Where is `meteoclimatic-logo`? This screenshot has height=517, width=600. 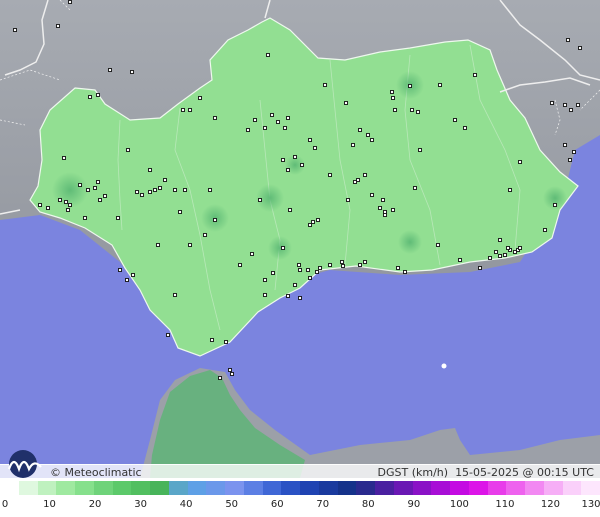 meteoclimatic-logo is located at coordinates (25, 464).